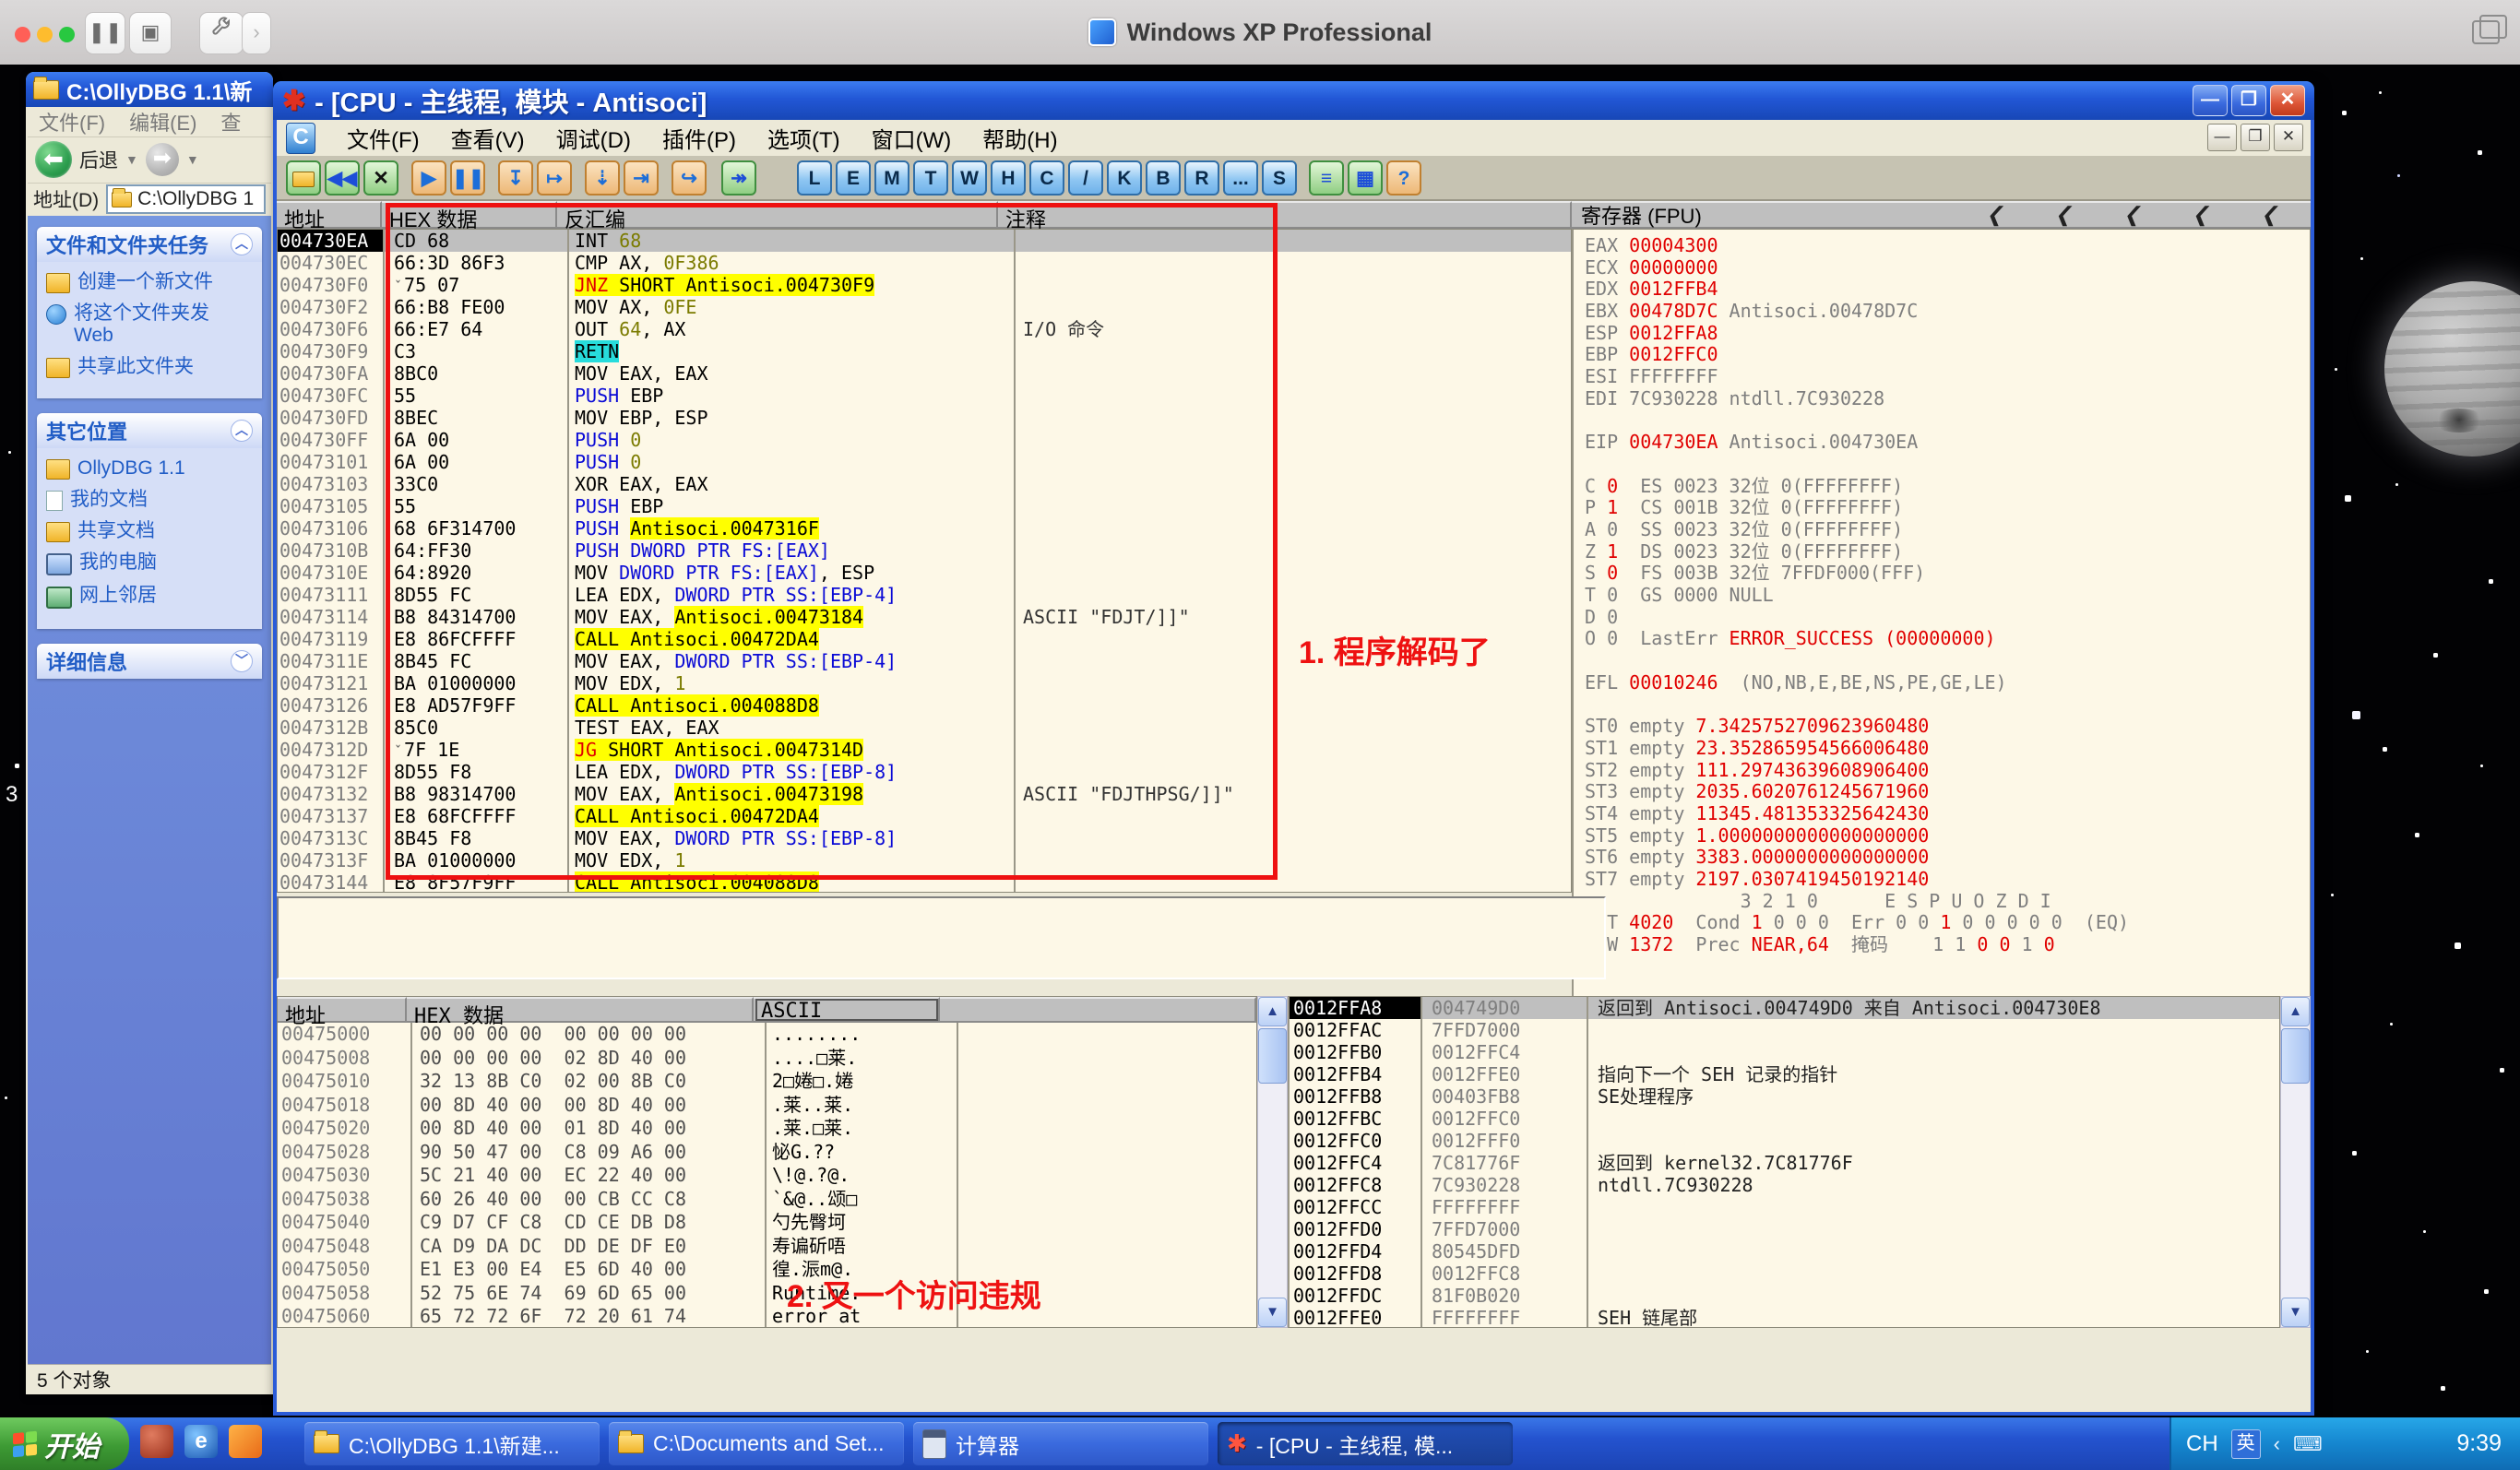 The width and height of the screenshot is (2520, 1470). Describe the element at coordinates (1947, 682) in the screenshot. I see `register-line: EFL 00010246 (NO,NB,E,BE,NS,PE,GE,LE)` at that location.